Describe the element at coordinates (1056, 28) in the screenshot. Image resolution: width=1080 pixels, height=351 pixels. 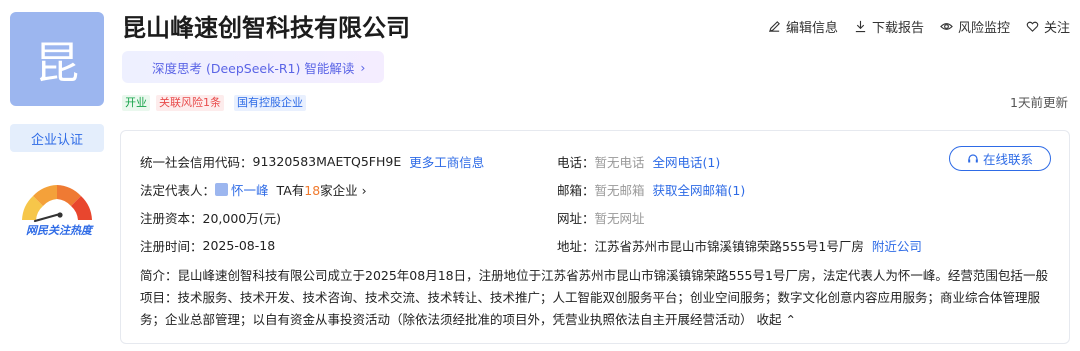
I see `follow-label: 关注` at that location.